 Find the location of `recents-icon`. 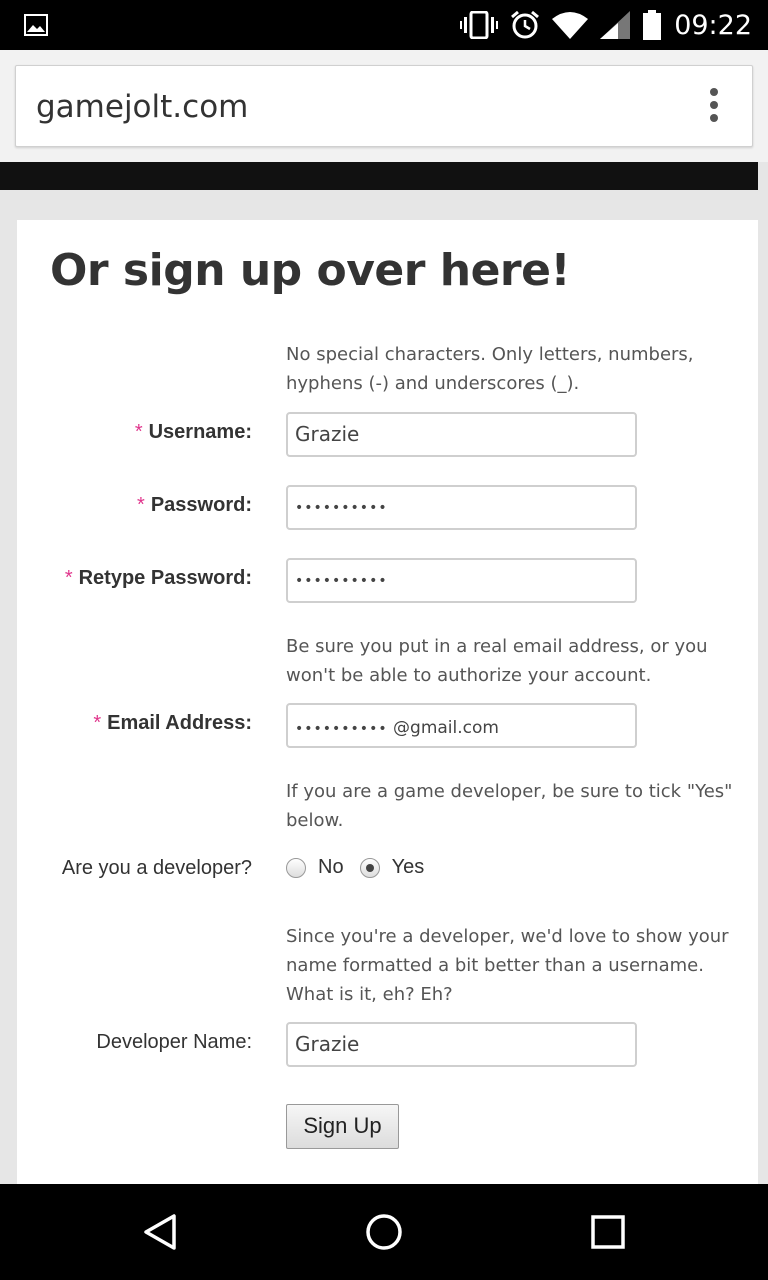

recents-icon is located at coordinates (608, 1232).